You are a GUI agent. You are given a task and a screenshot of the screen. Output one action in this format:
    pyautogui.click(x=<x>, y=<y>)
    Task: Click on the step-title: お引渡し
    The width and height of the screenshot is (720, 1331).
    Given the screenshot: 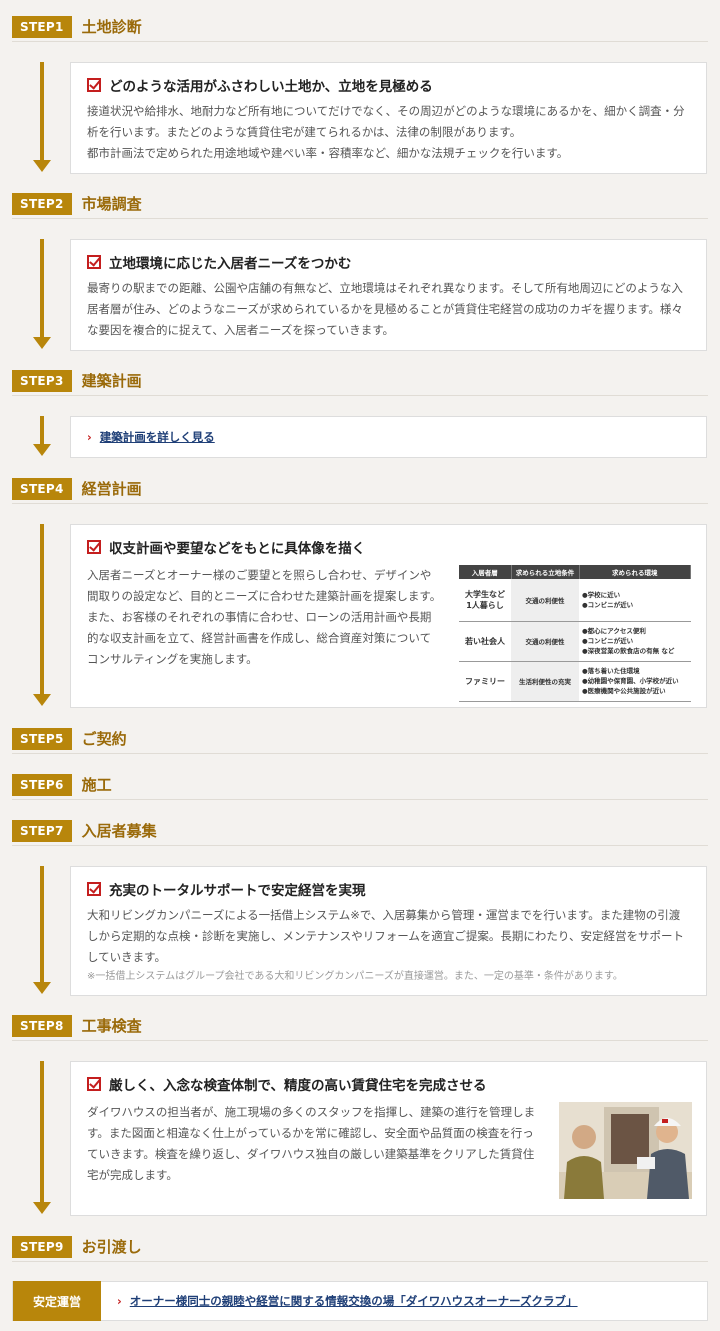 What is the action you would take?
    pyautogui.click(x=111, y=1247)
    